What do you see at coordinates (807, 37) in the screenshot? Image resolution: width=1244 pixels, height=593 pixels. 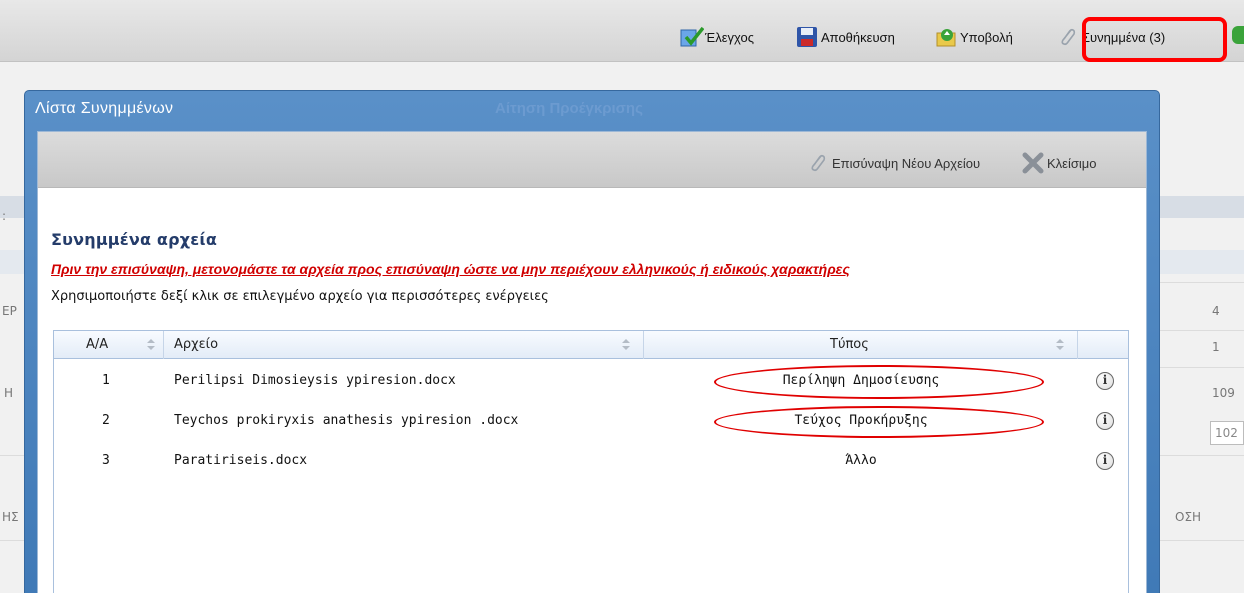 I see `save-icon` at bounding box center [807, 37].